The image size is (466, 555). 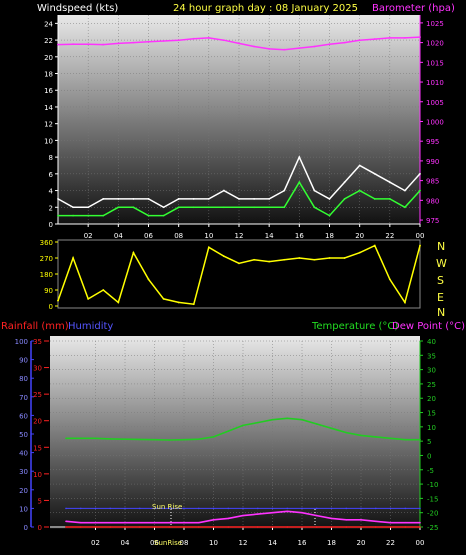 I want to click on tick-label: 4, so click(x=51, y=192).